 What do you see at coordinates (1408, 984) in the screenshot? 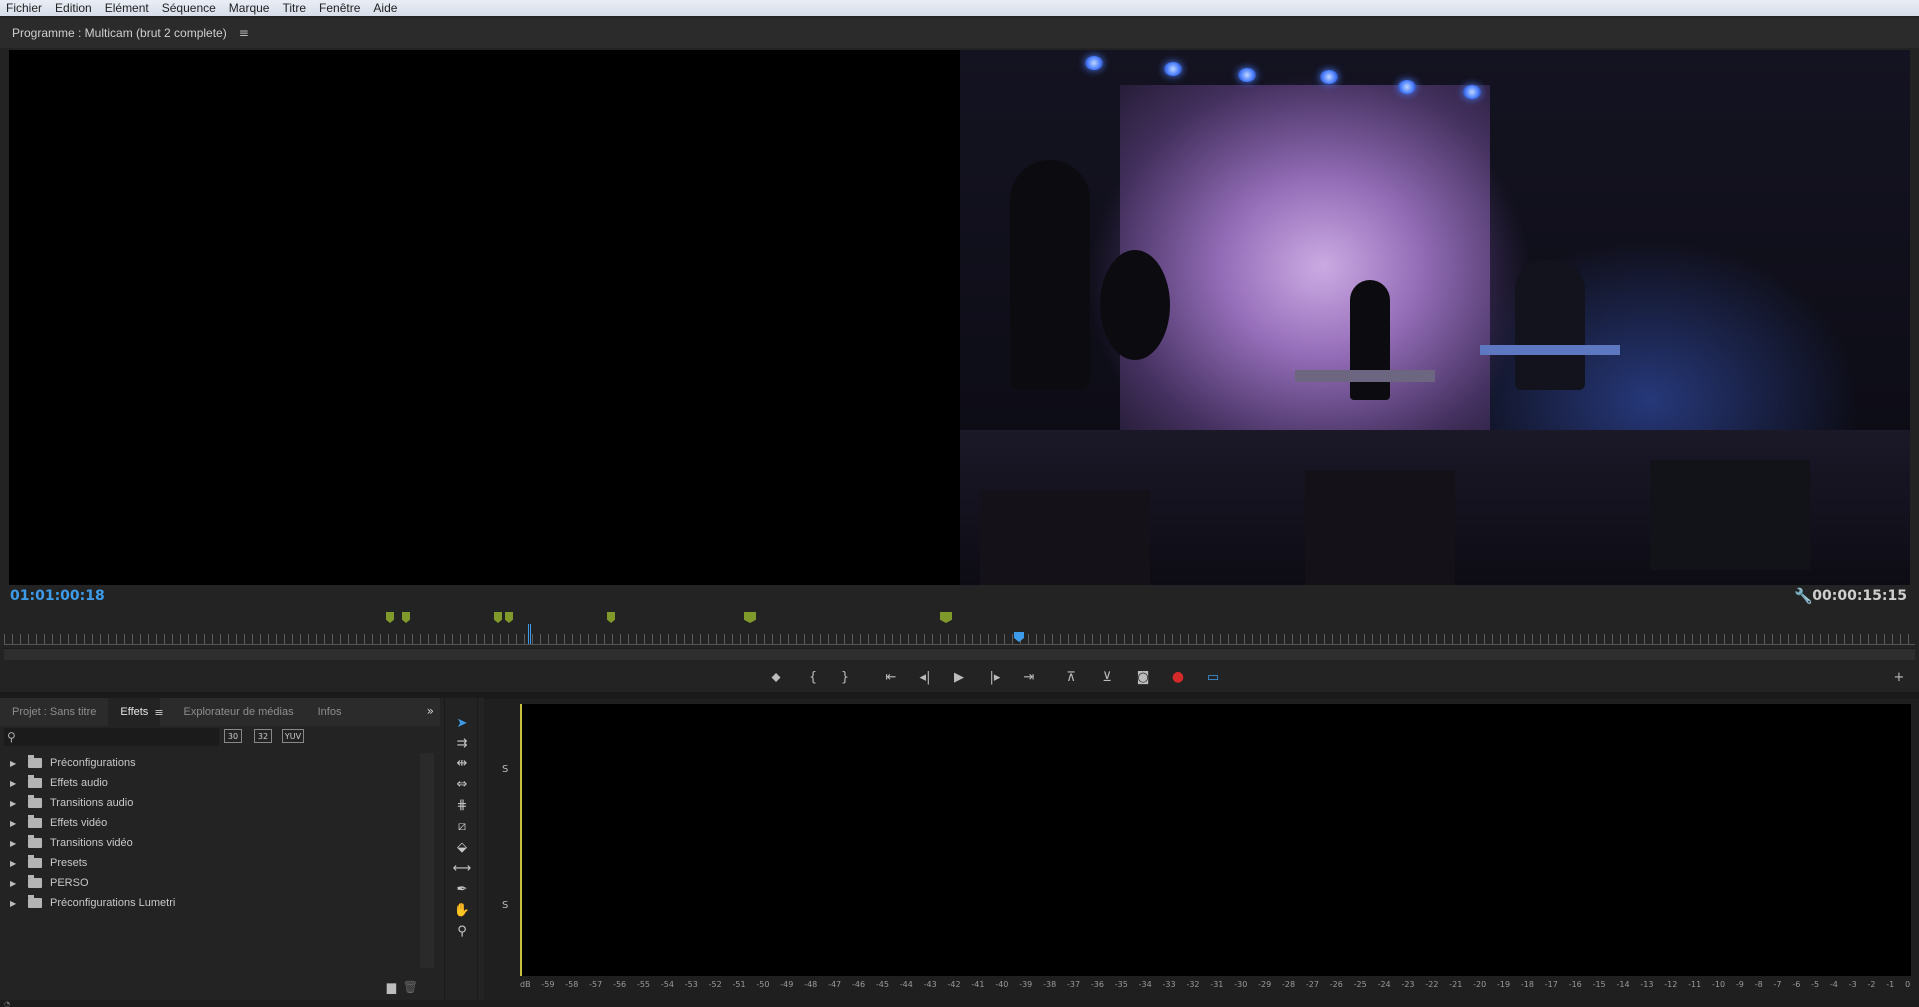
I see `db-scale-label: -23` at bounding box center [1408, 984].